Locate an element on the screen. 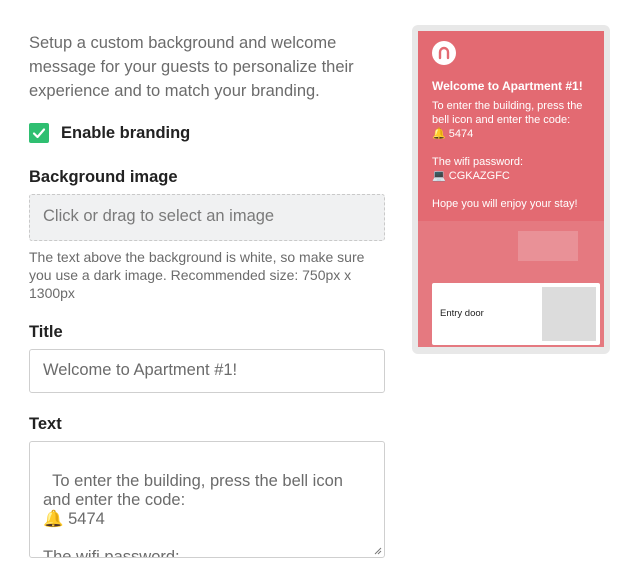 The height and width of the screenshot is (577, 635). preview-bg-lamp is located at coordinates (548, 246).